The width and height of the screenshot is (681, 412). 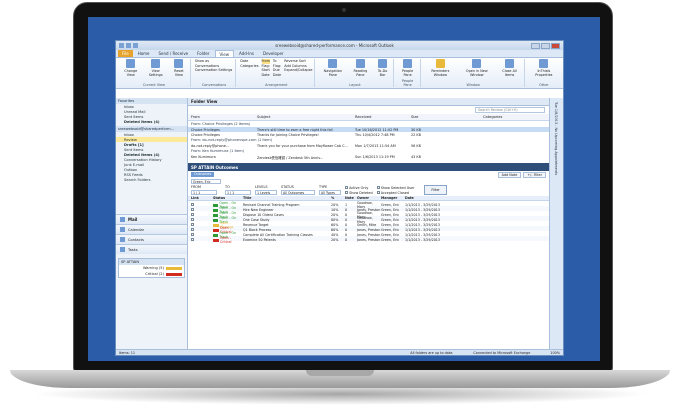 I want to click on laptop-base, so click(x=340, y=379).